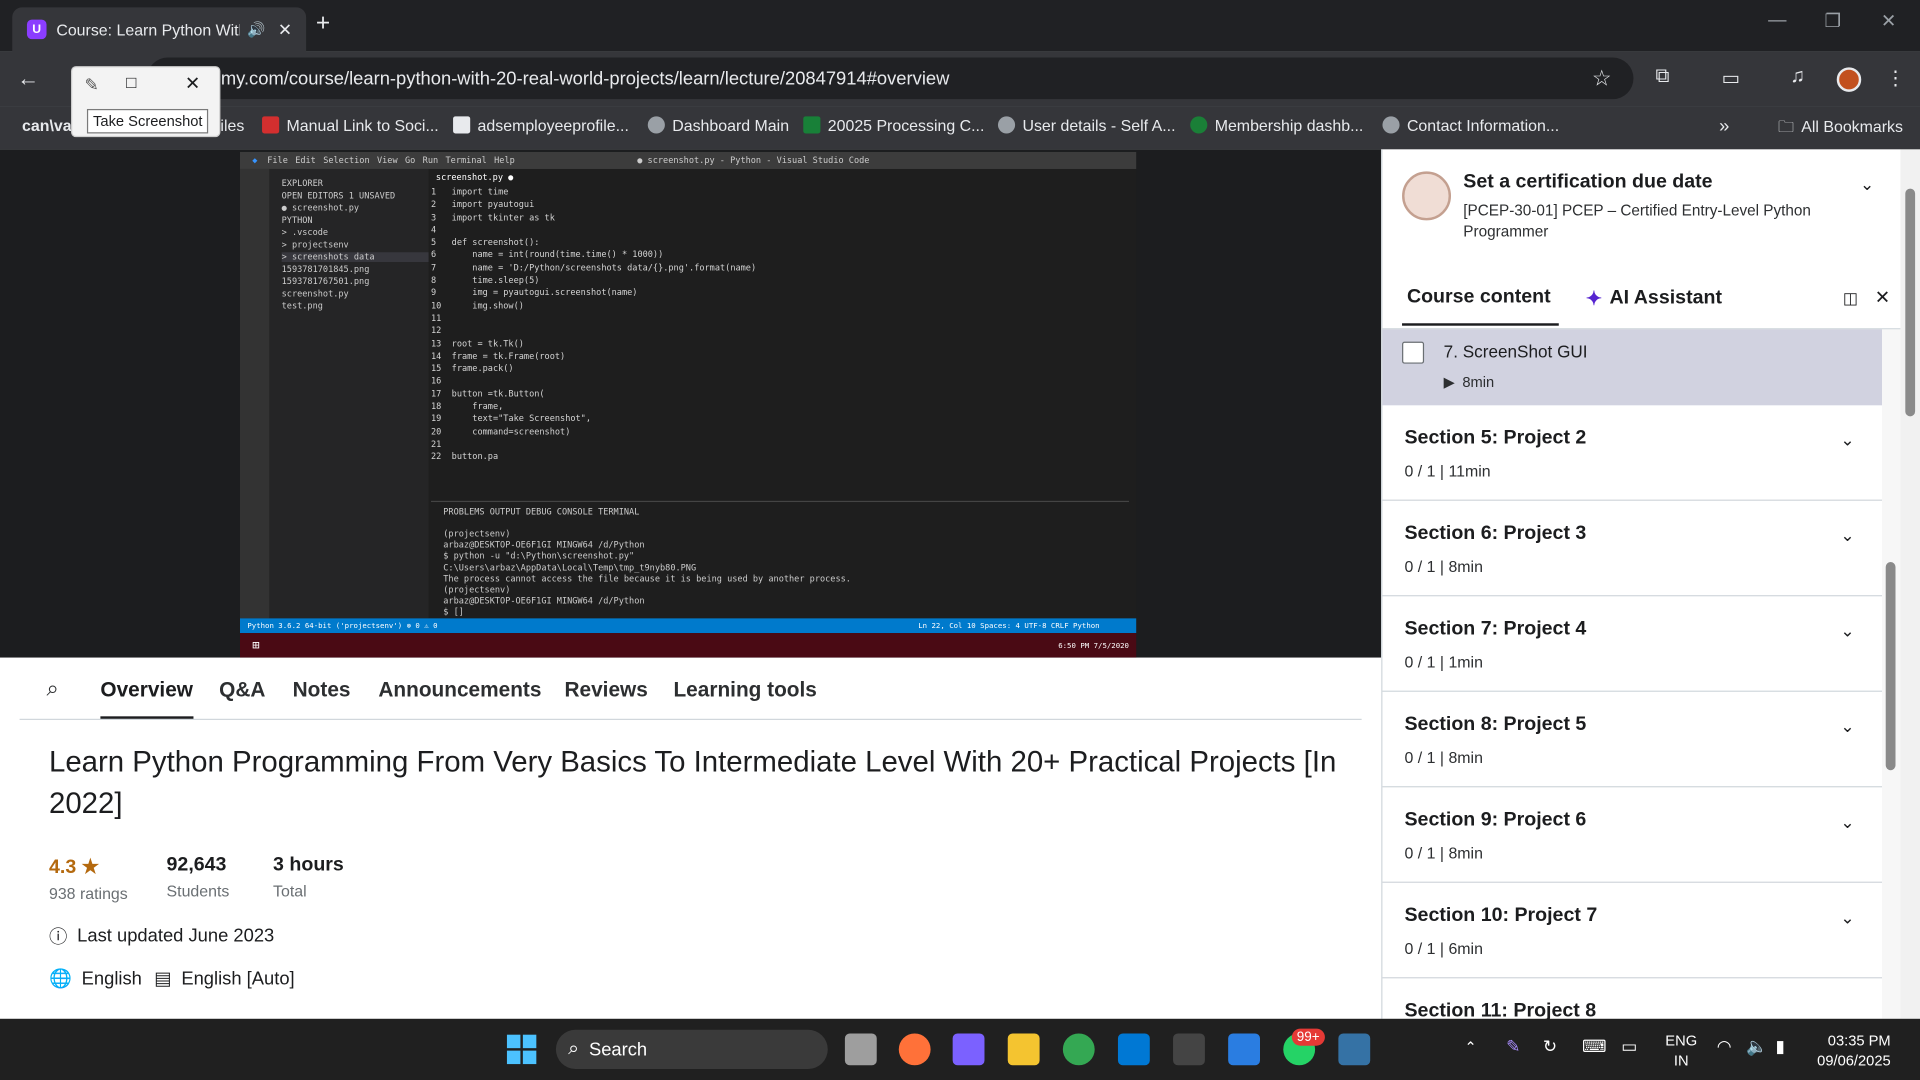 The height and width of the screenshot is (1080, 1920). I want to click on doc-icon, so click(462, 125).